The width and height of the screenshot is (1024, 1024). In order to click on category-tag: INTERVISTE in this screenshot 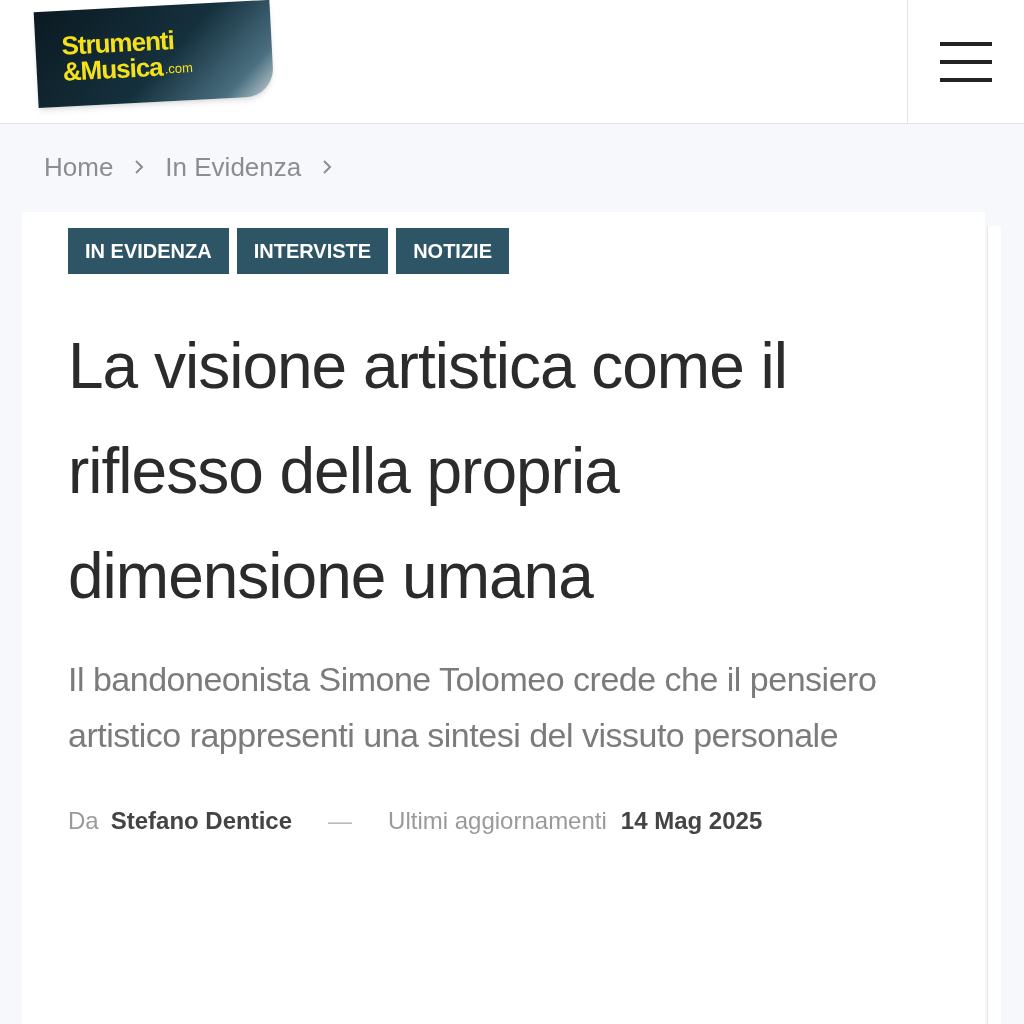, I will do `click(312, 251)`.